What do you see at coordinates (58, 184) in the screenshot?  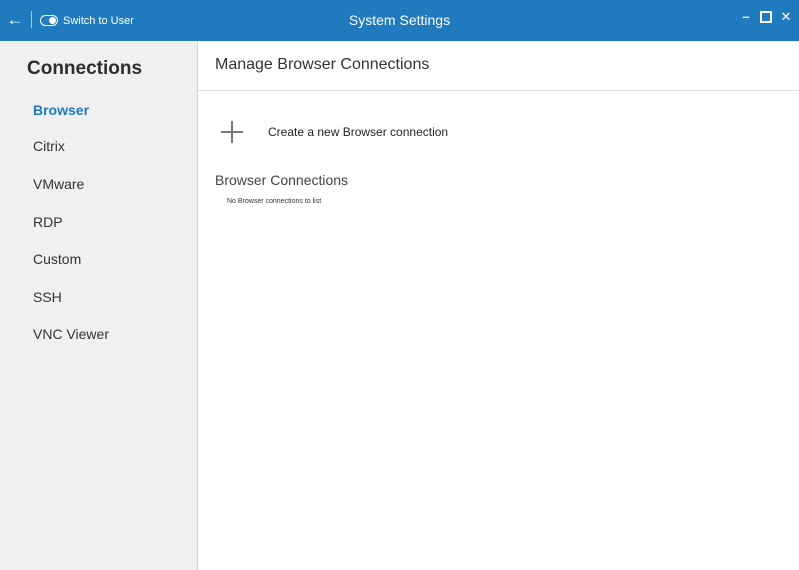 I see `sidebar-item-vmware: VMware` at bounding box center [58, 184].